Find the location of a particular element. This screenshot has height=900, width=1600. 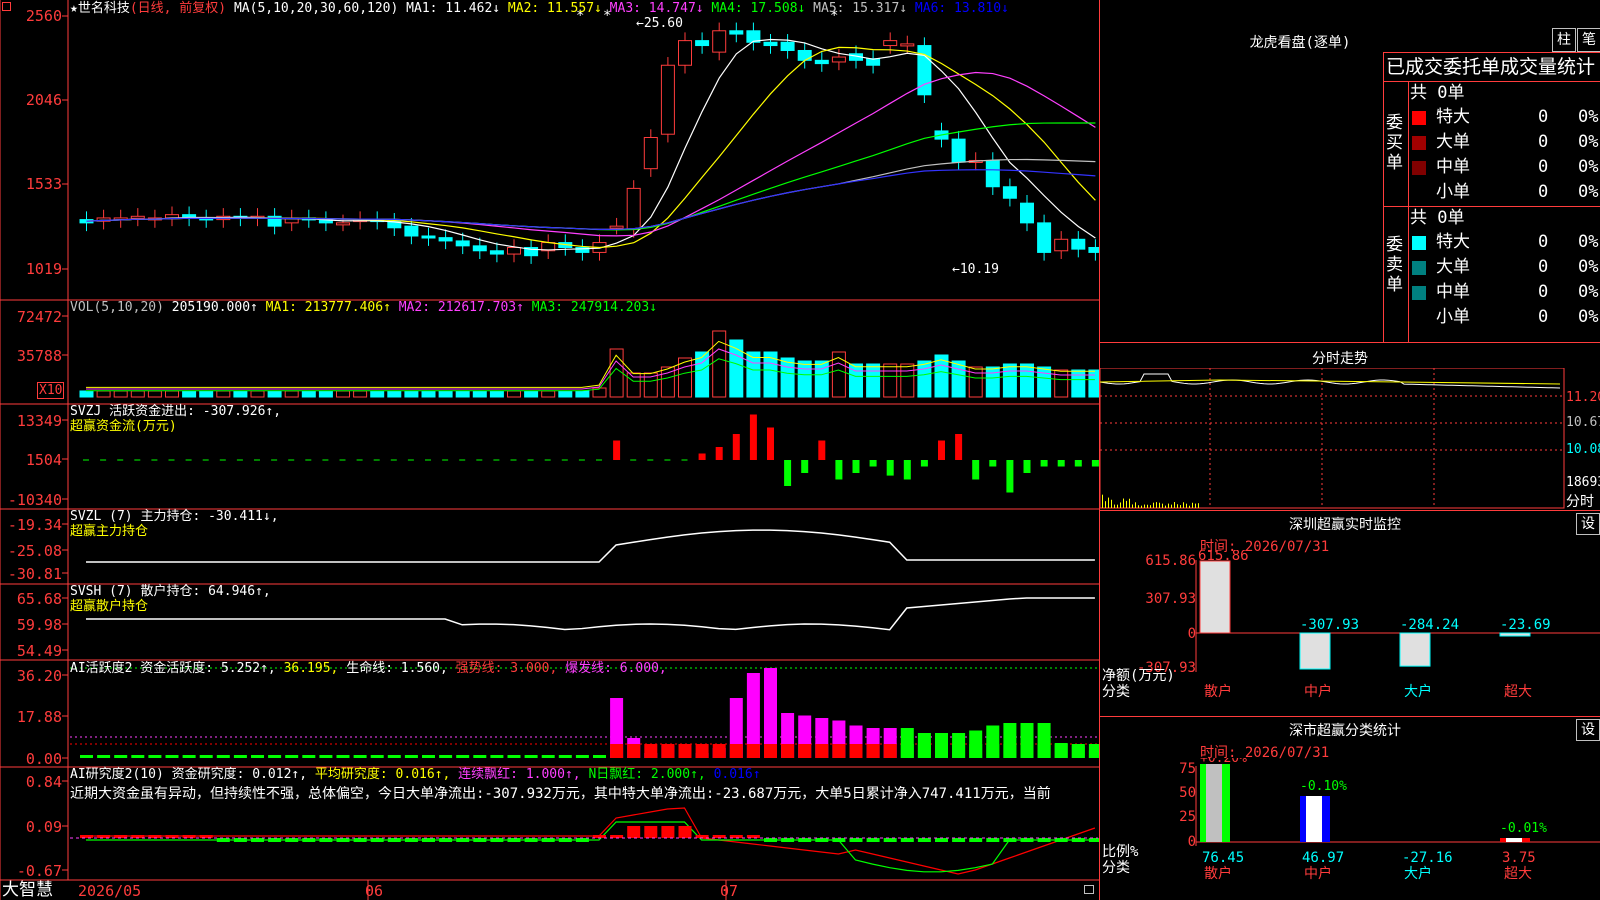

intraday-chart is located at coordinates (1350, 439).